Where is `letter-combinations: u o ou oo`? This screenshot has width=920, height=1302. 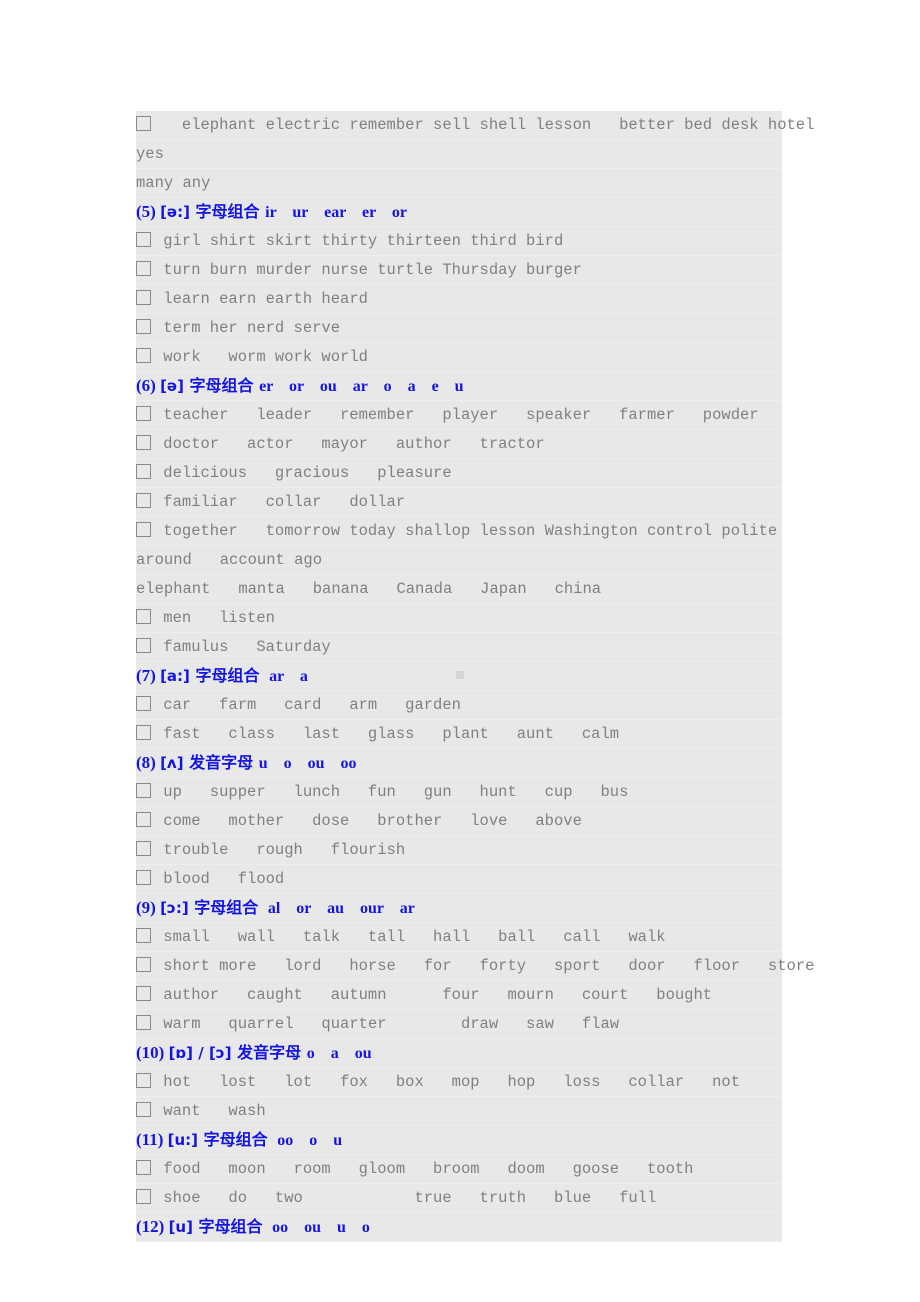
letter-combinations: u o ou oo is located at coordinates (307, 763).